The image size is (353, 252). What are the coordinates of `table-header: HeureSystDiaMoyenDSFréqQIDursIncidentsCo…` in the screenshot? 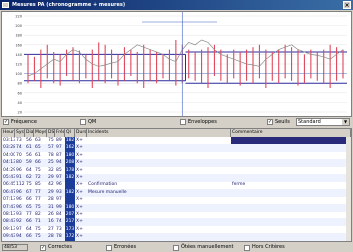 It's located at (176, 133).